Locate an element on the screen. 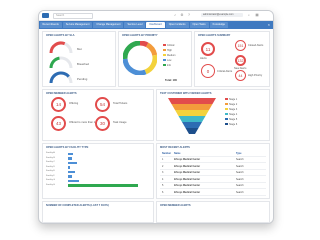 This screenshot has width=320, height=240. tab-2: Change Management is located at coordinates (108, 25).